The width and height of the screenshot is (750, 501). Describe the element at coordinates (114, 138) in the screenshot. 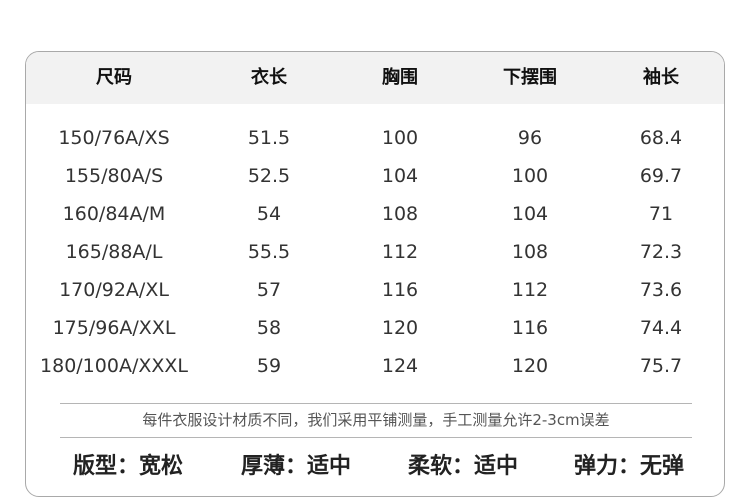

I see `cell-size: 150/76A/XS` at that location.